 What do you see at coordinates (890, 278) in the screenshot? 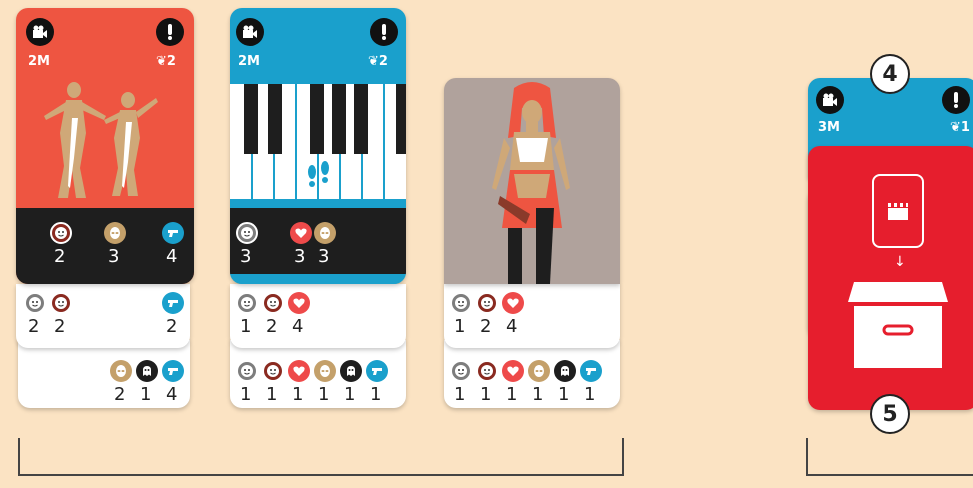
I see `card4-action: ↓` at bounding box center [890, 278].